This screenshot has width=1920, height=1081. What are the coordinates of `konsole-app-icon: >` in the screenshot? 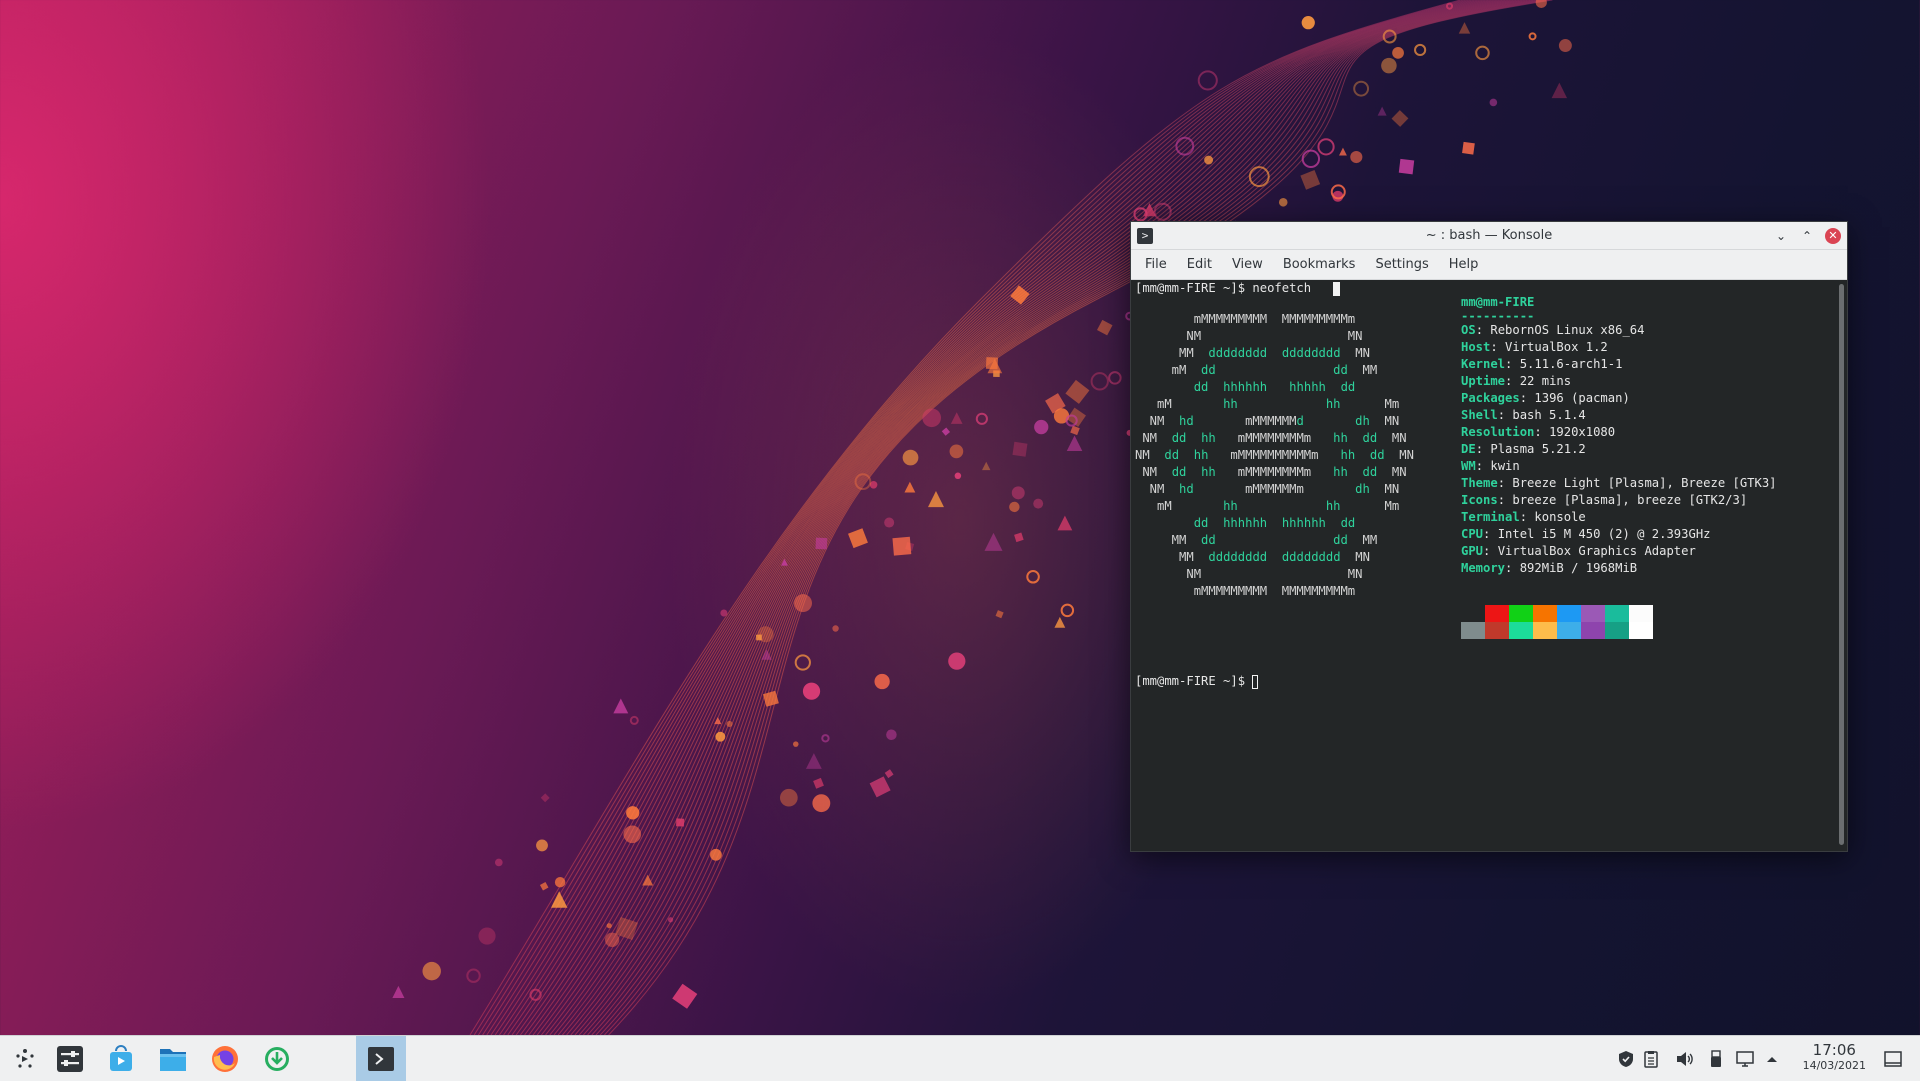 It's located at (1145, 235).